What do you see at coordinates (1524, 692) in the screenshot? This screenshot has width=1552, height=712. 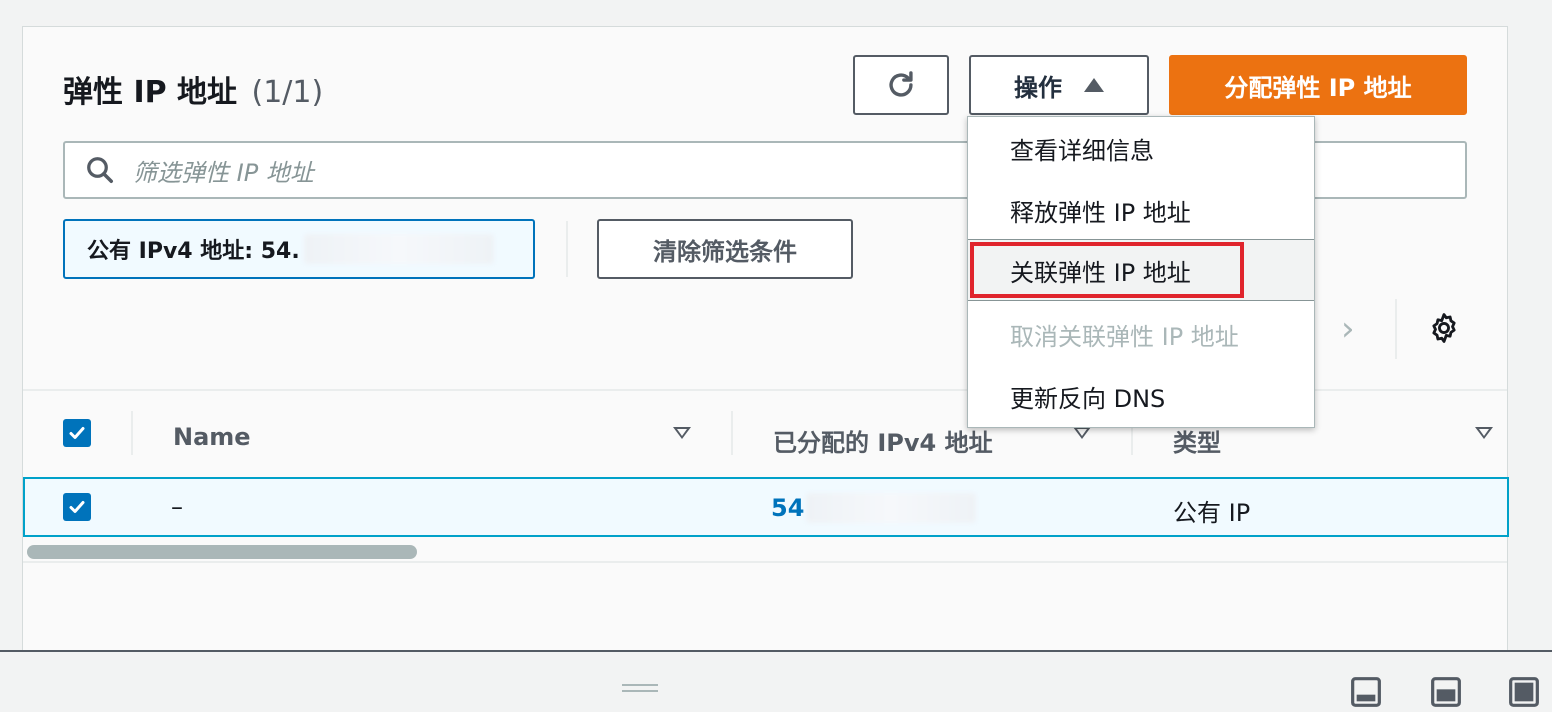 I see `layout-full-panel-icon` at bounding box center [1524, 692].